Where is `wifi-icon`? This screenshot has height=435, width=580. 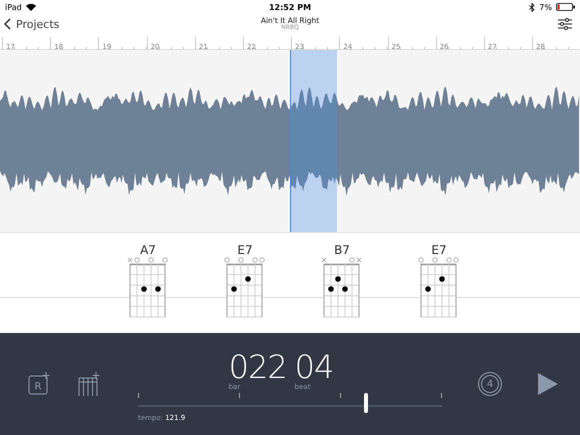 wifi-icon is located at coordinates (31, 7).